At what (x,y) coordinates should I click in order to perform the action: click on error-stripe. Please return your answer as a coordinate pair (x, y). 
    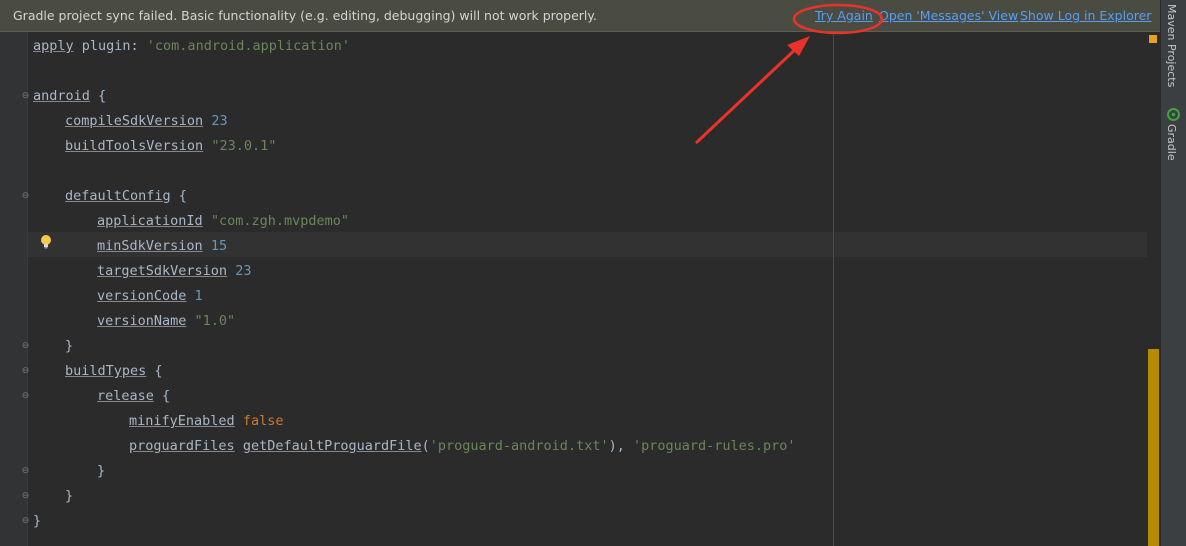
    Looking at the image, I should click on (1153, 289).